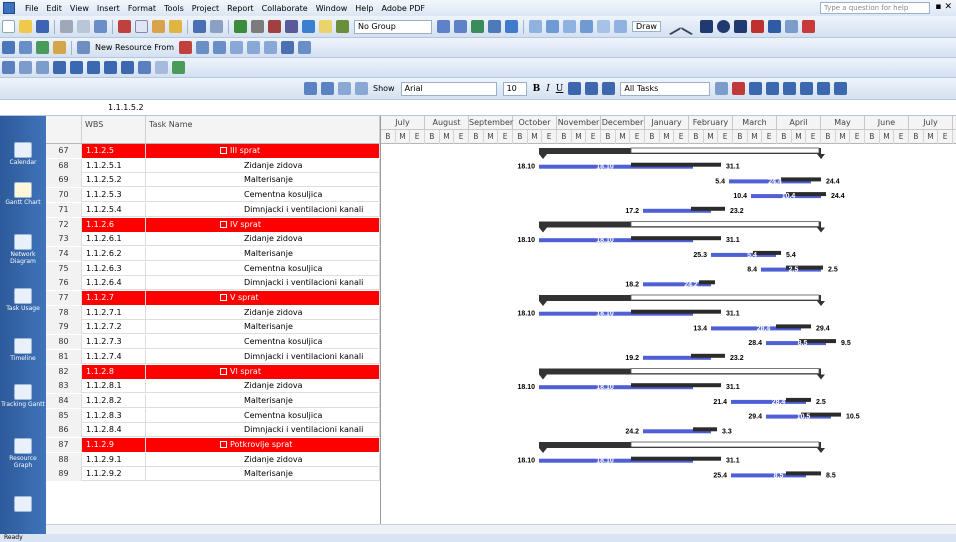 The height and width of the screenshot is (542, 956). Describe the element at coordinates (213, 529) in the screenshot. I see `table-horizontal-scrollbar` at that location.